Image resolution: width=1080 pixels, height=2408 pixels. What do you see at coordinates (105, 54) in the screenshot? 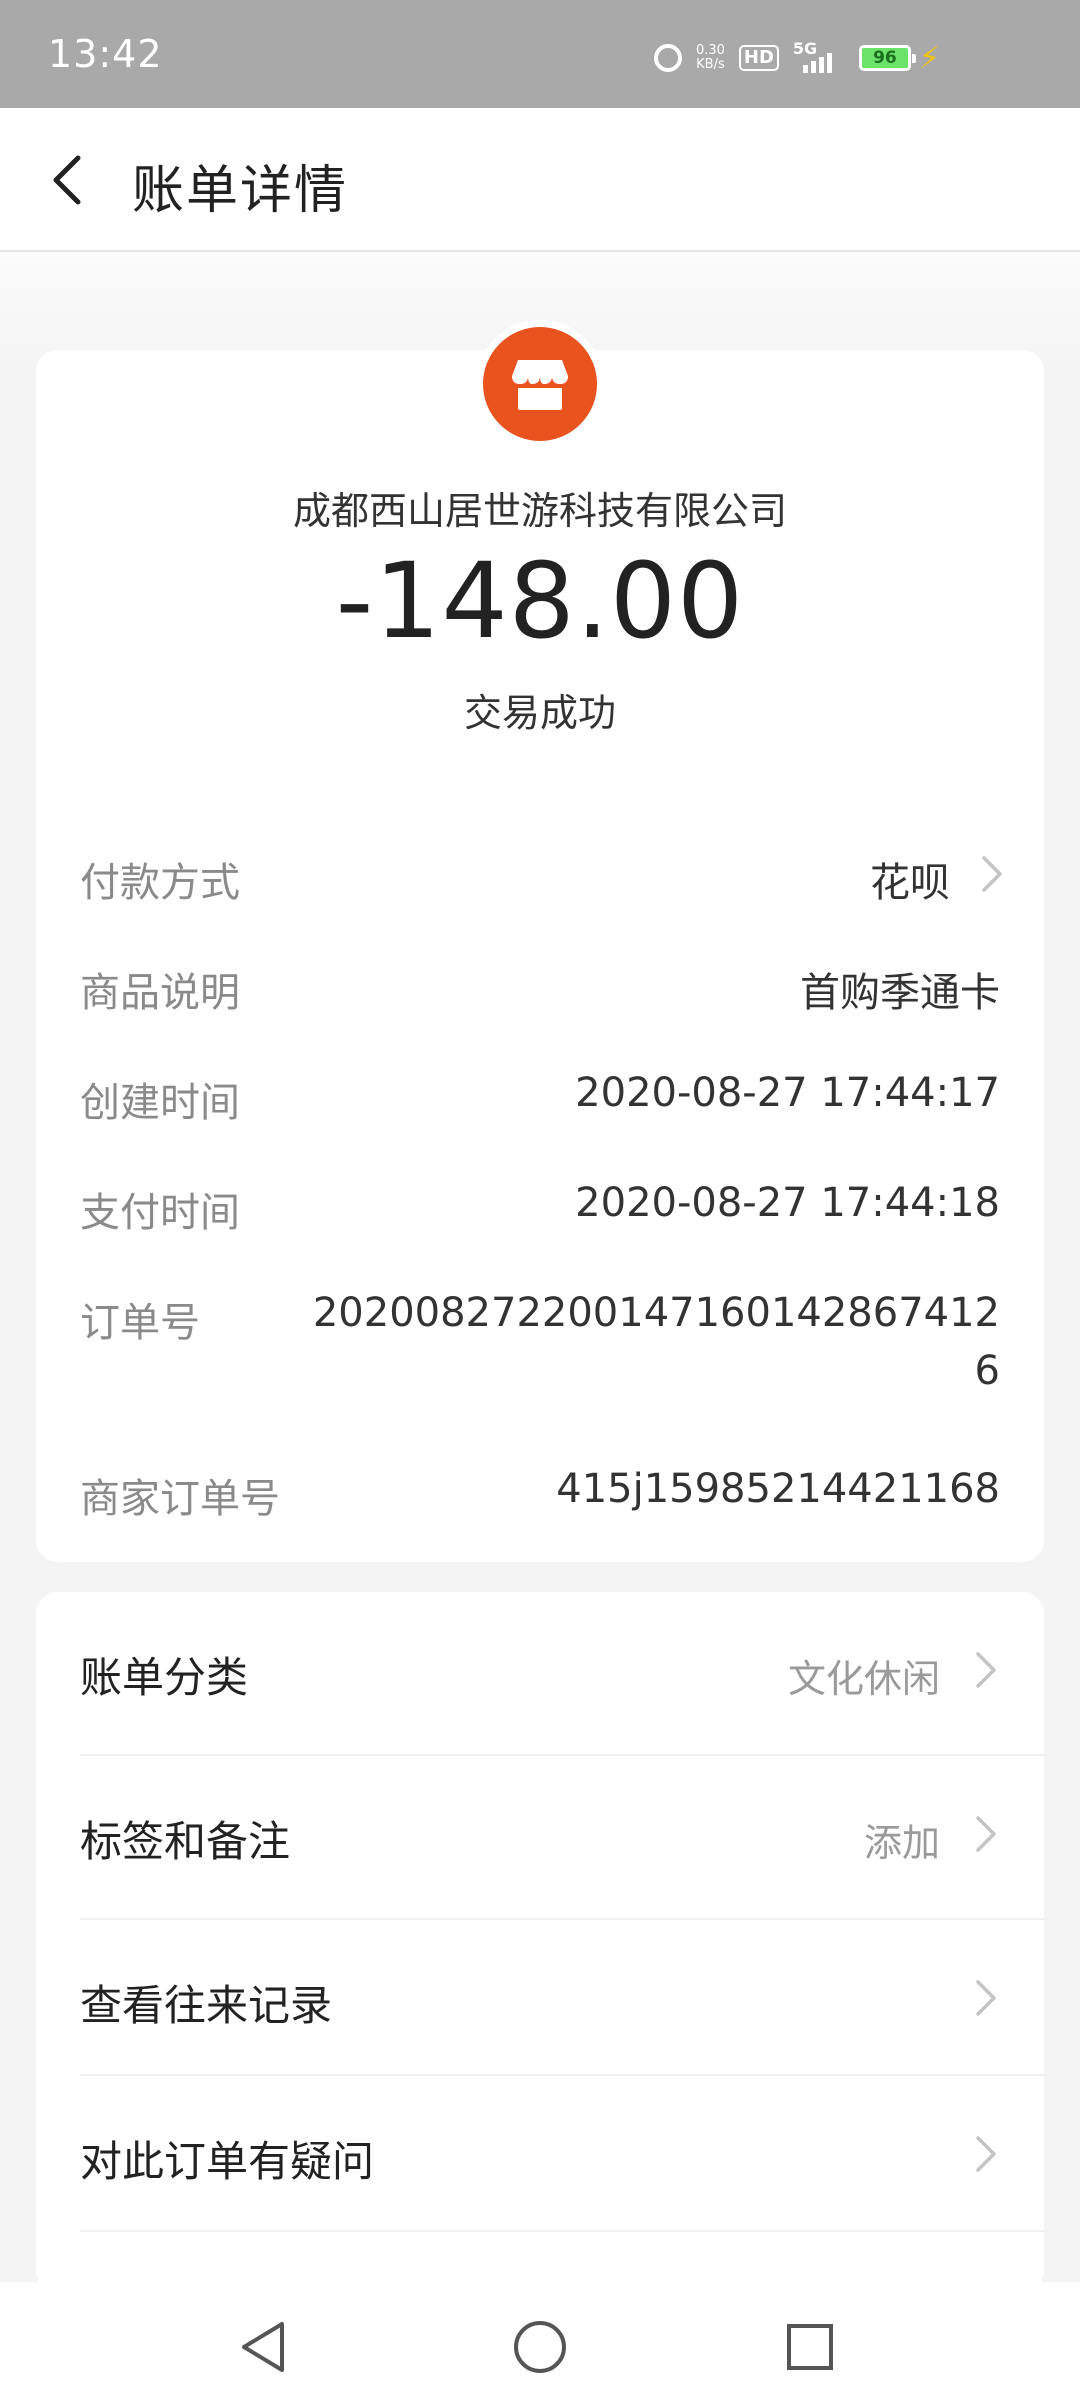
I see `status-time: 13:42` at bounding box center [105, 54].